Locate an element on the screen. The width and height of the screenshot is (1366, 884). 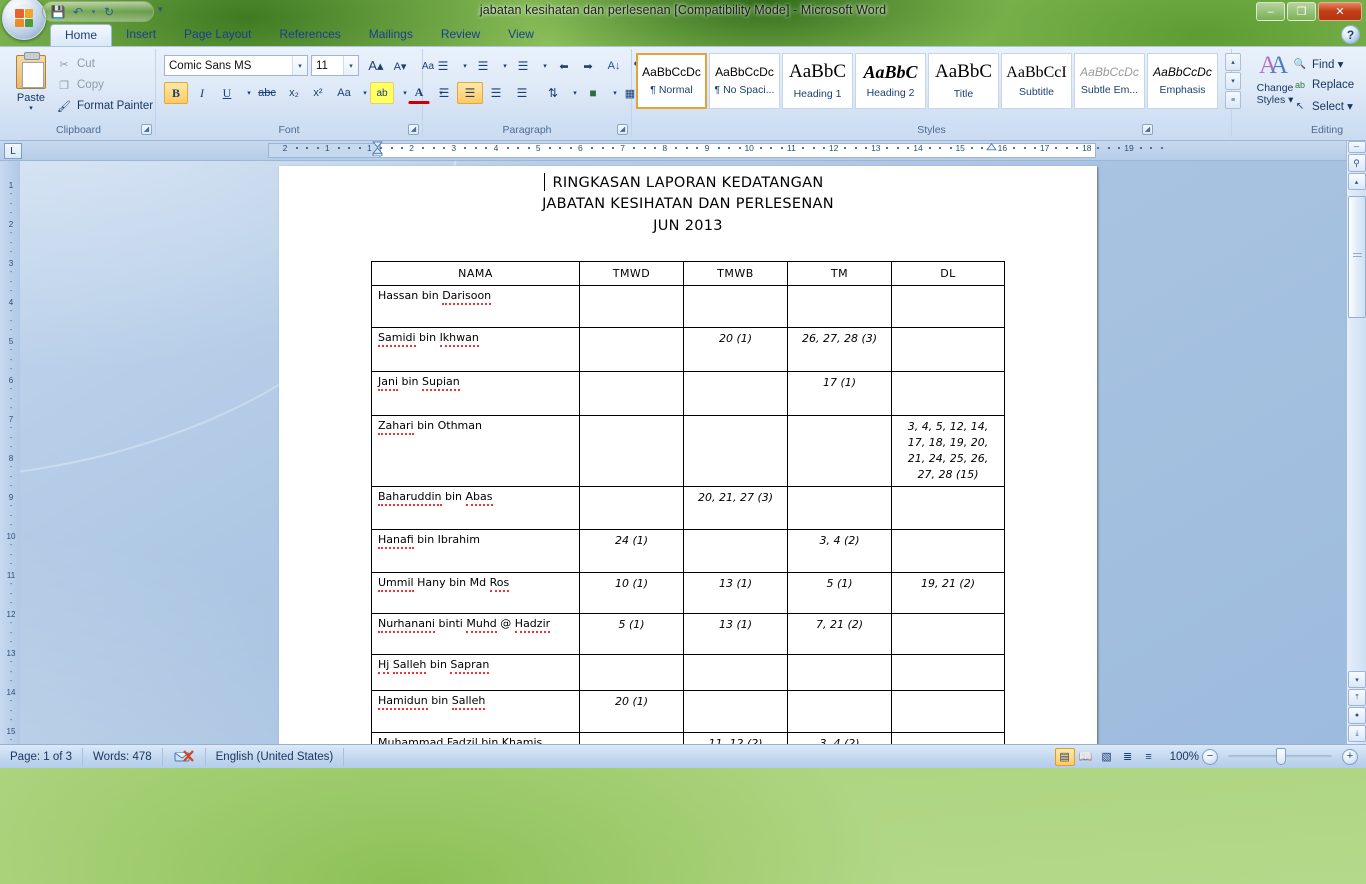
tab-page-layout: Page Layout is located at coordinates (217, 35).